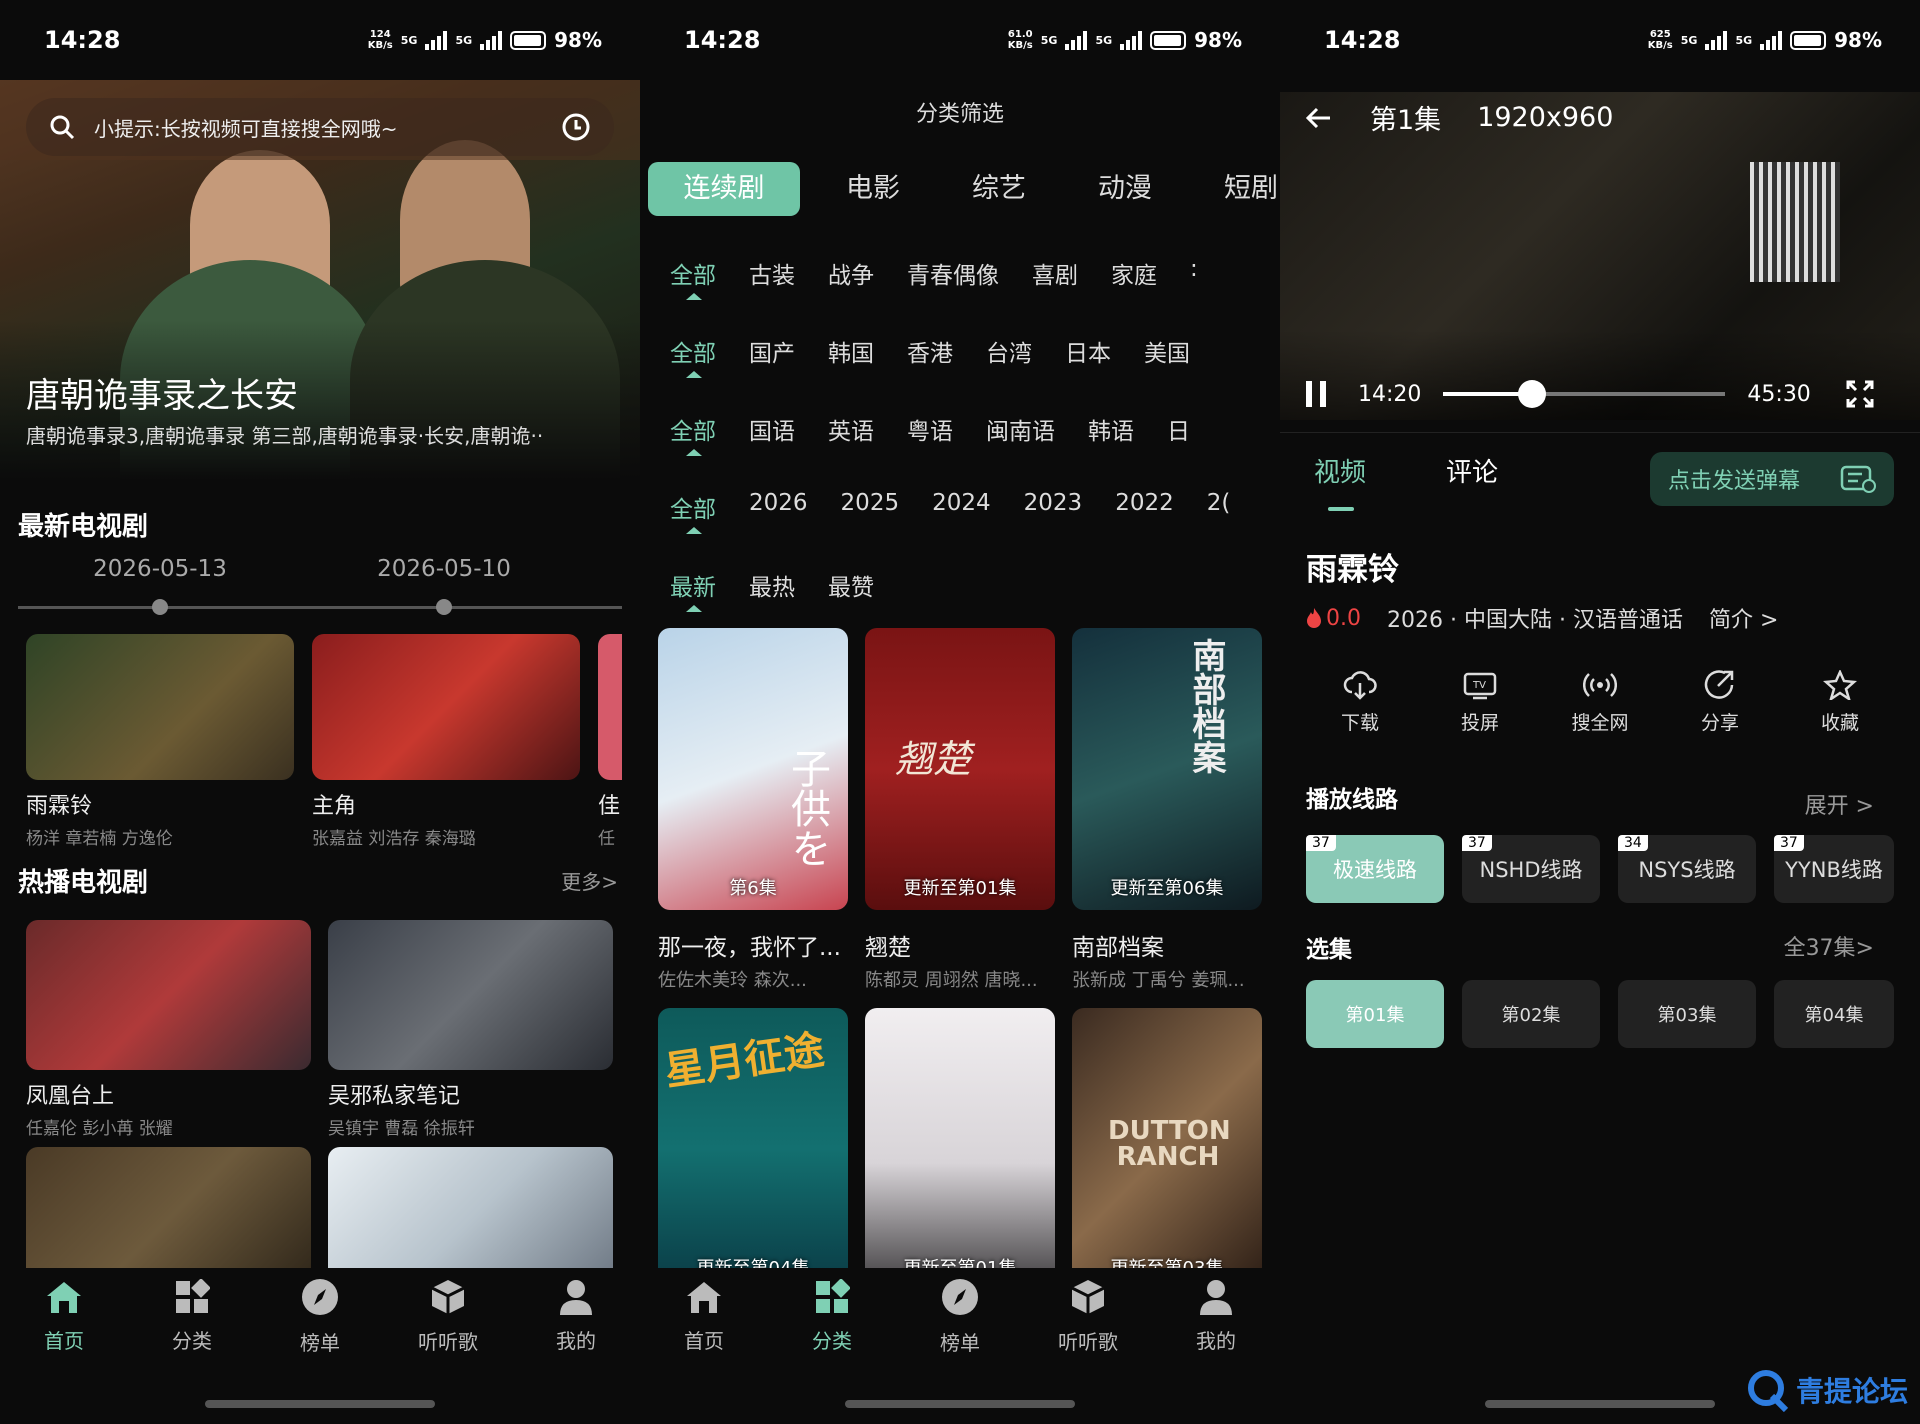 The height and width of the screenshot is (1424, 1920). I want to click on filter-chip: 美国, so click(1167, 351).